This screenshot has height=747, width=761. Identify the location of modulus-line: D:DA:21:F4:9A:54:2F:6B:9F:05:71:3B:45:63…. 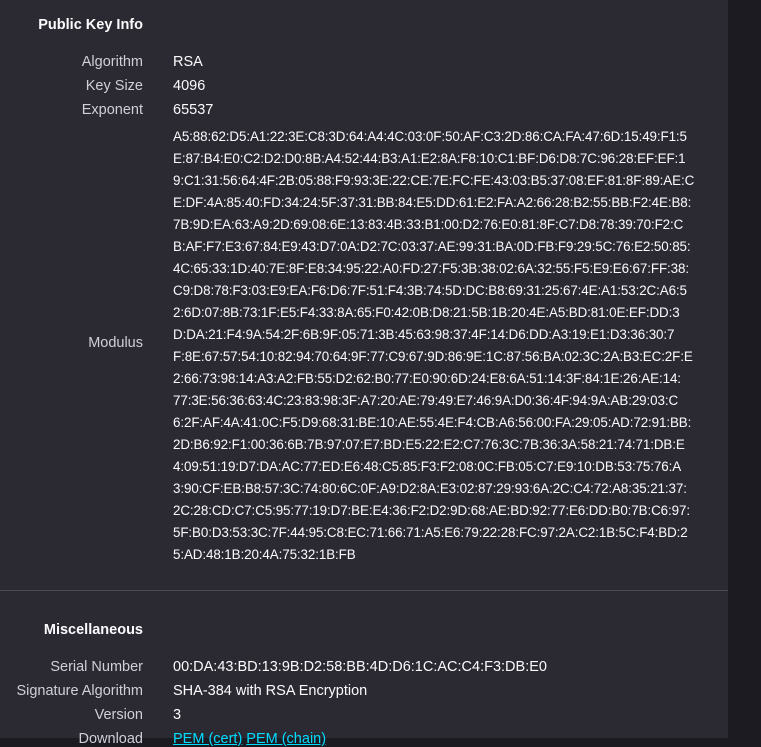
(424, 334).